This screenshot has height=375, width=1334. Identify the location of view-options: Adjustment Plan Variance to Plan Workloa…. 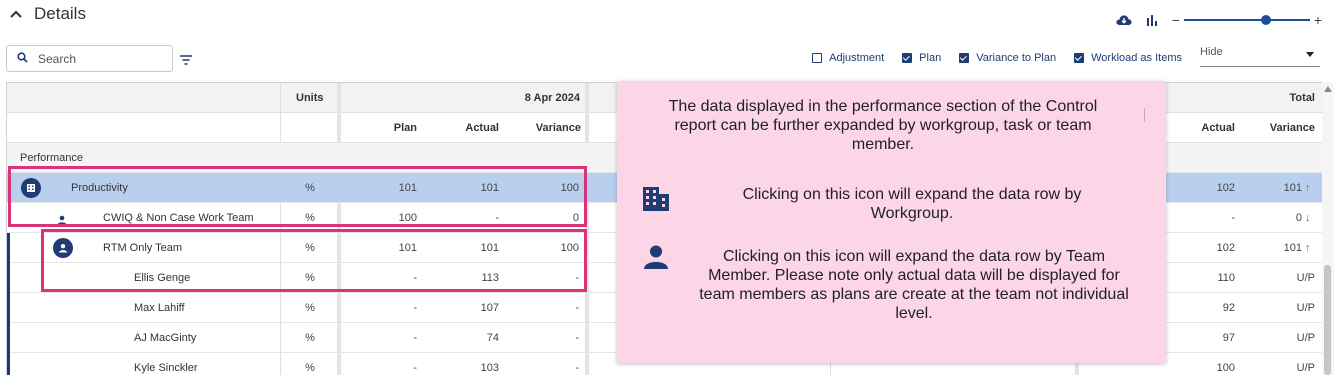
(997, 58).